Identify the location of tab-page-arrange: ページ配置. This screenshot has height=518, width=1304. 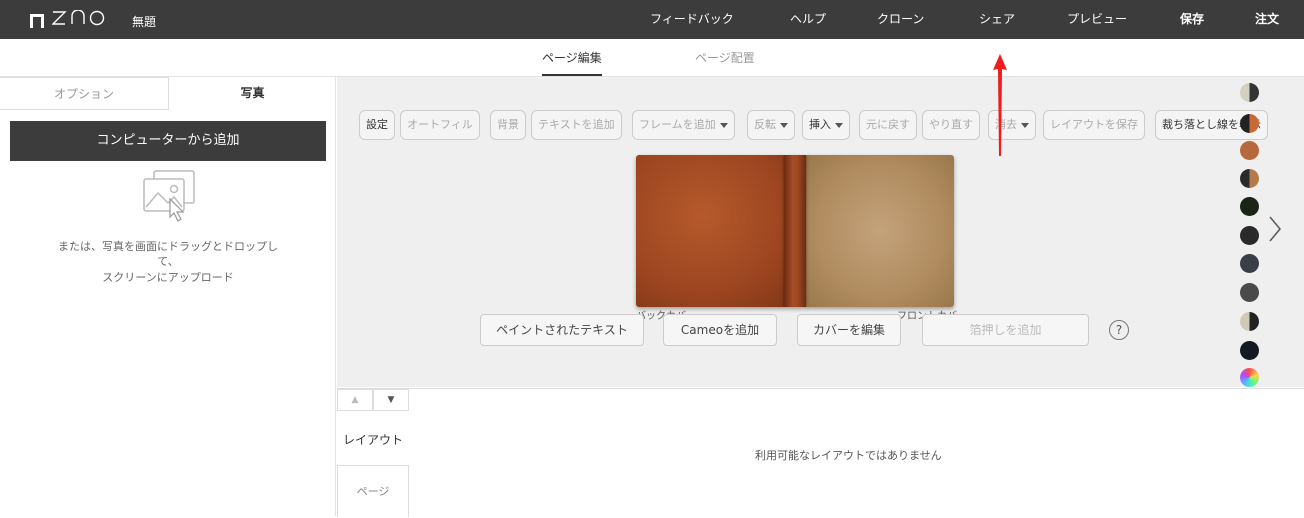
(725, 57).